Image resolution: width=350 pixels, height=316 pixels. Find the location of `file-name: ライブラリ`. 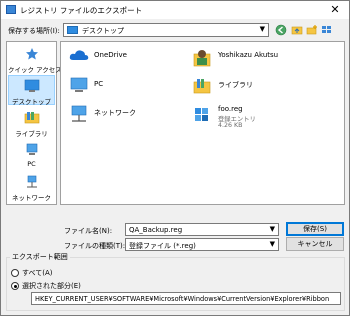

file-name: ライブラリ is located at coordinates (235, 85).